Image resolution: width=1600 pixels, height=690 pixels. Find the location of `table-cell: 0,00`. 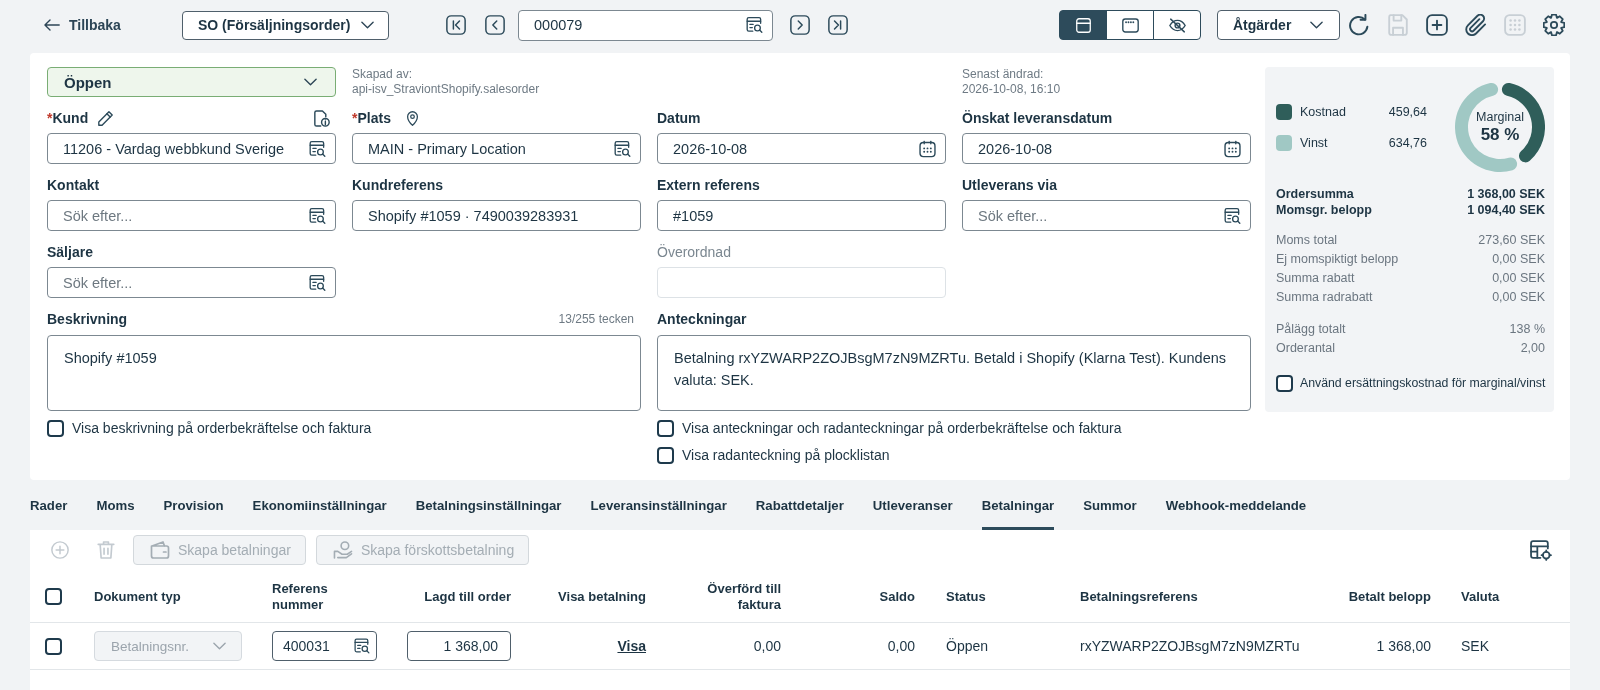

table-cell: 0,00 is located at coordinates (901, 646).